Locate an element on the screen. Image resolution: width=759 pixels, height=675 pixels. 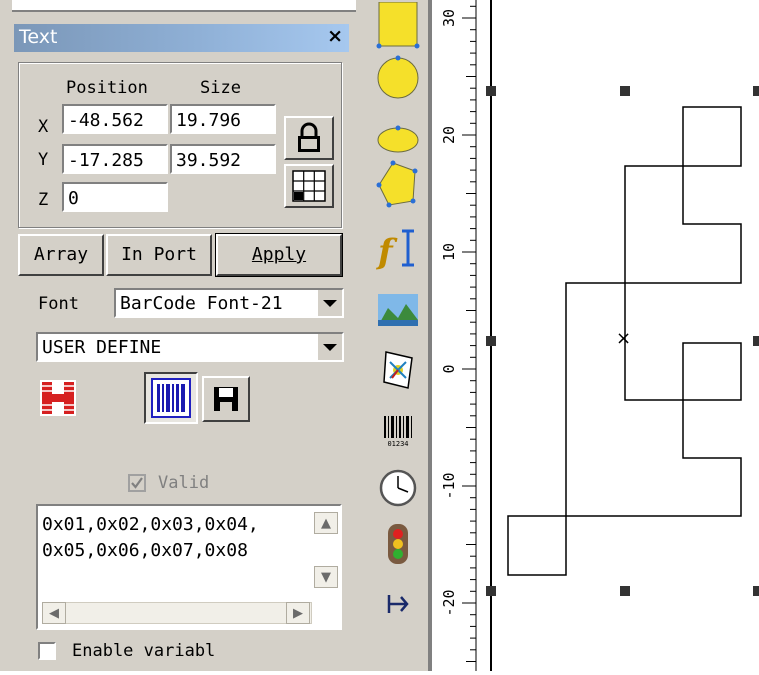
ruler-label: 30 is located at coordinates (449, 18).